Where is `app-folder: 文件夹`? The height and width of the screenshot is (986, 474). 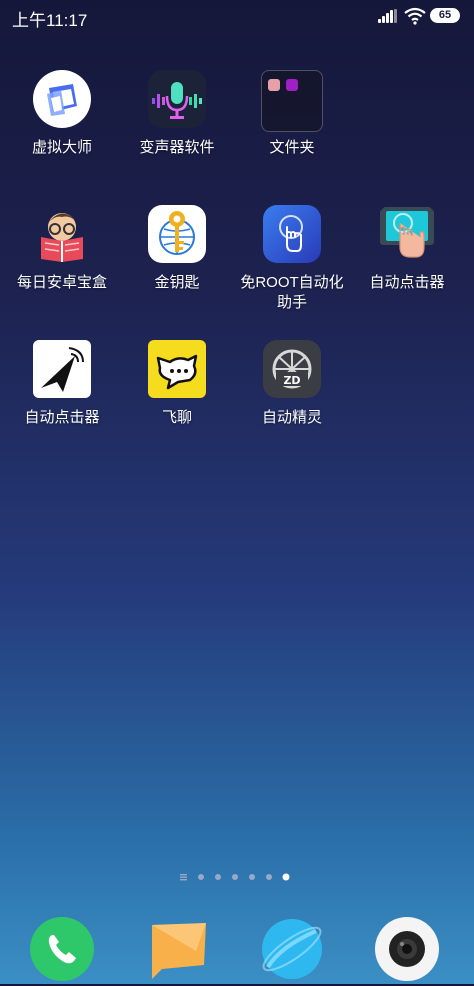
app-folder: 文件夹 is located at coordinates (292, 114).